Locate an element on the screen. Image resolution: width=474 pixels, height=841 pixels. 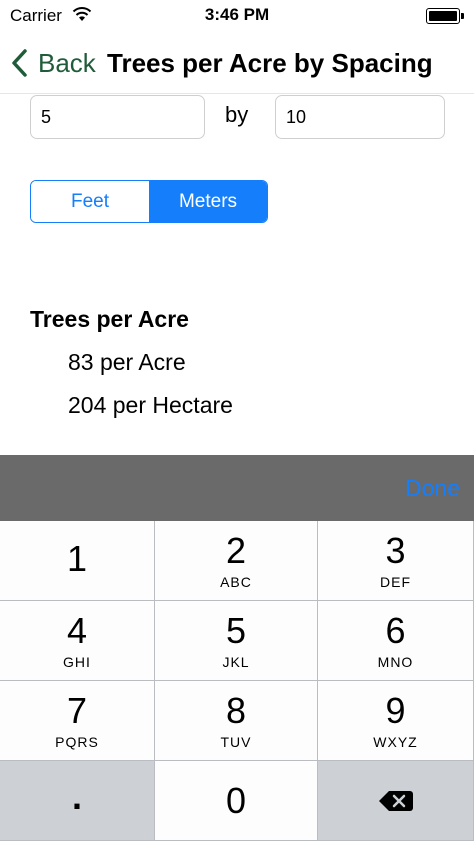
key-letters: TUV is located at coordinates (236, 741).